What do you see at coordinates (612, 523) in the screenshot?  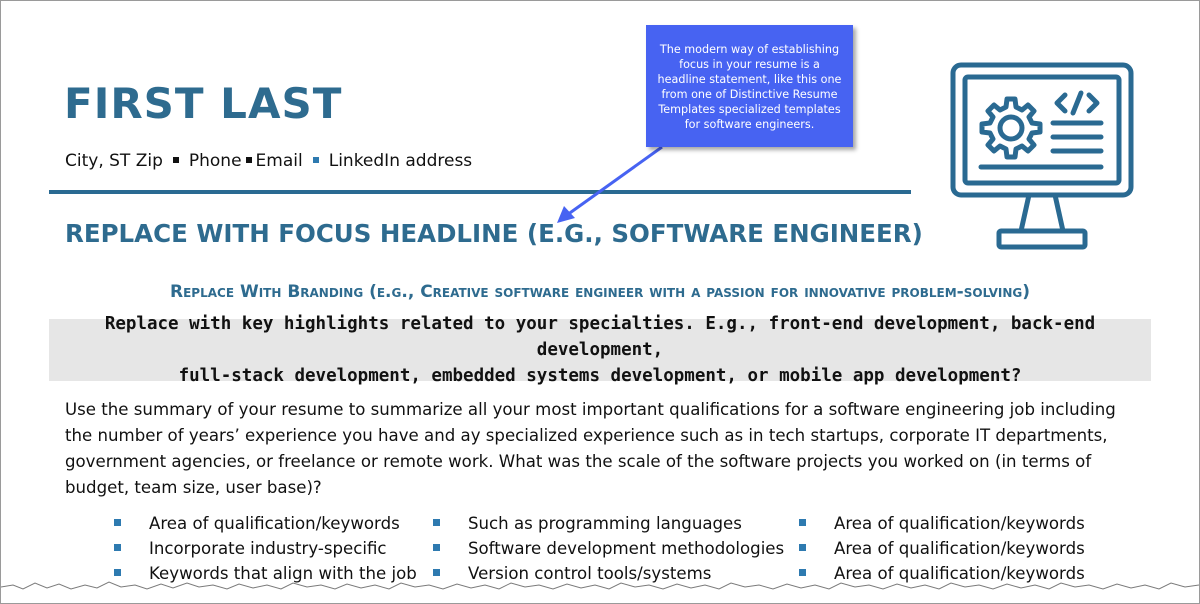 I see `skill-item: Such as programming languages` at bounding box center [612, 523].